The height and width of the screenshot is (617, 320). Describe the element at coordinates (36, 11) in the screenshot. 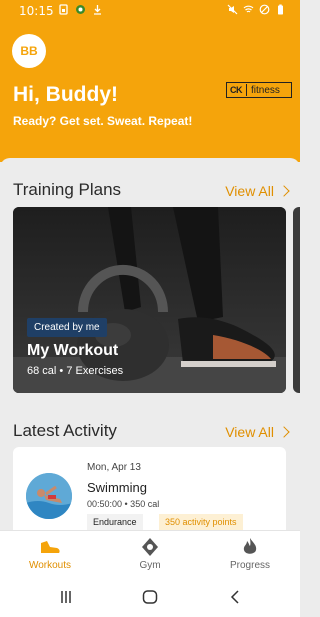

I see `status-time: 10:15` at that location.